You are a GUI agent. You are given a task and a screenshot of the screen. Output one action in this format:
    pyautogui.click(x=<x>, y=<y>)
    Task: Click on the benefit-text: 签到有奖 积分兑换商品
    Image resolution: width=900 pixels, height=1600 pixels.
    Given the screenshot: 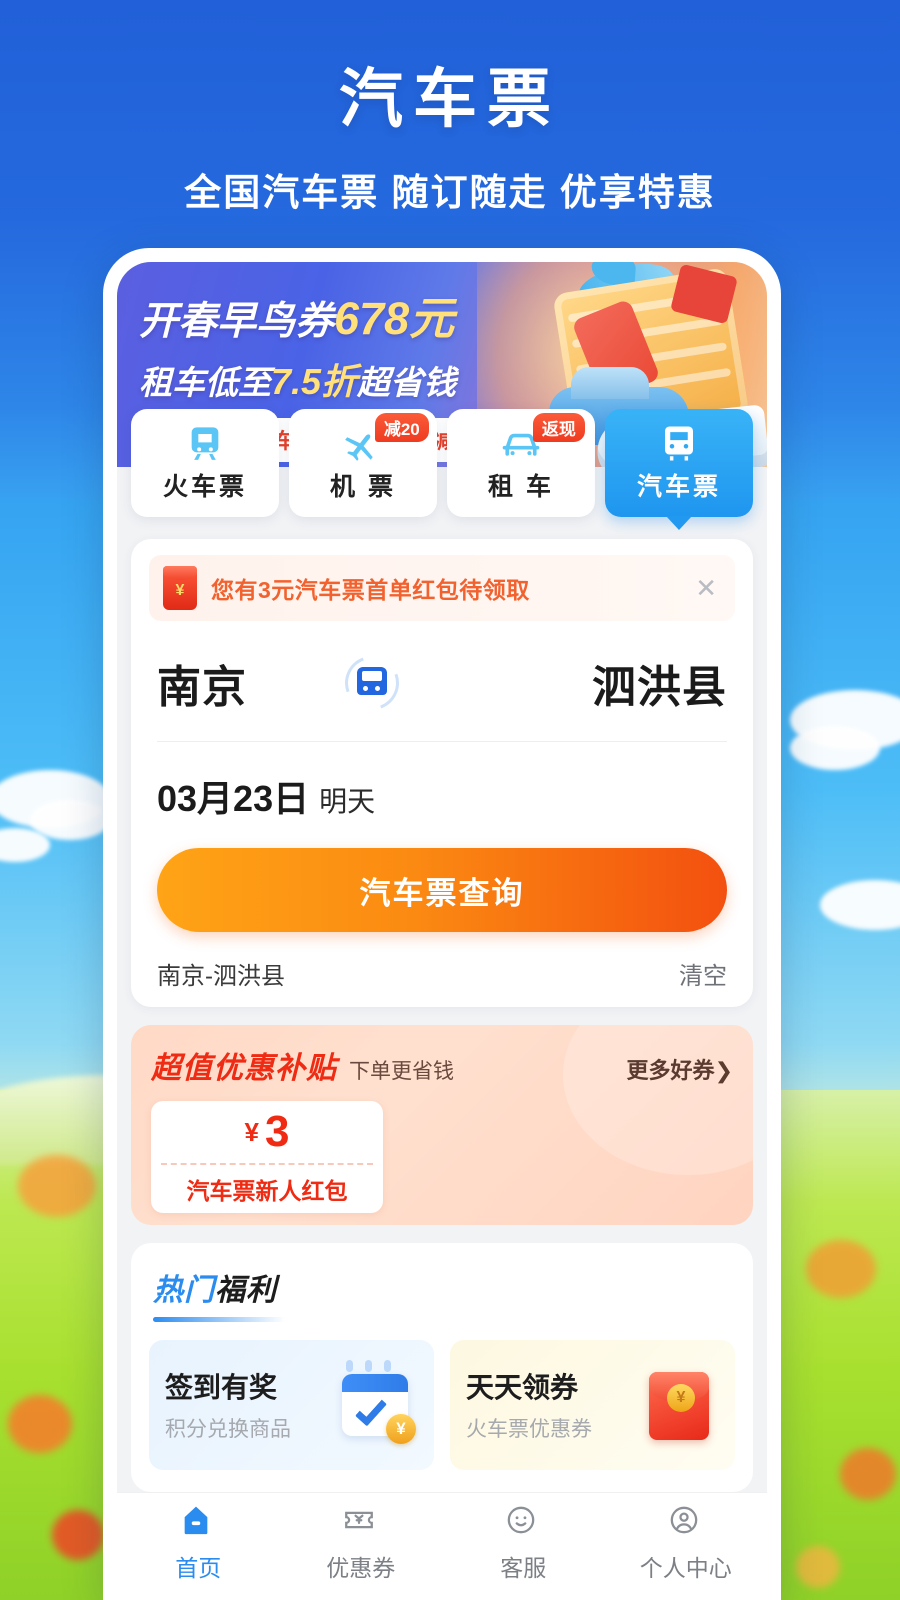 What is the action you would take?
    pyautogui.click(x=228, y=1404)
    